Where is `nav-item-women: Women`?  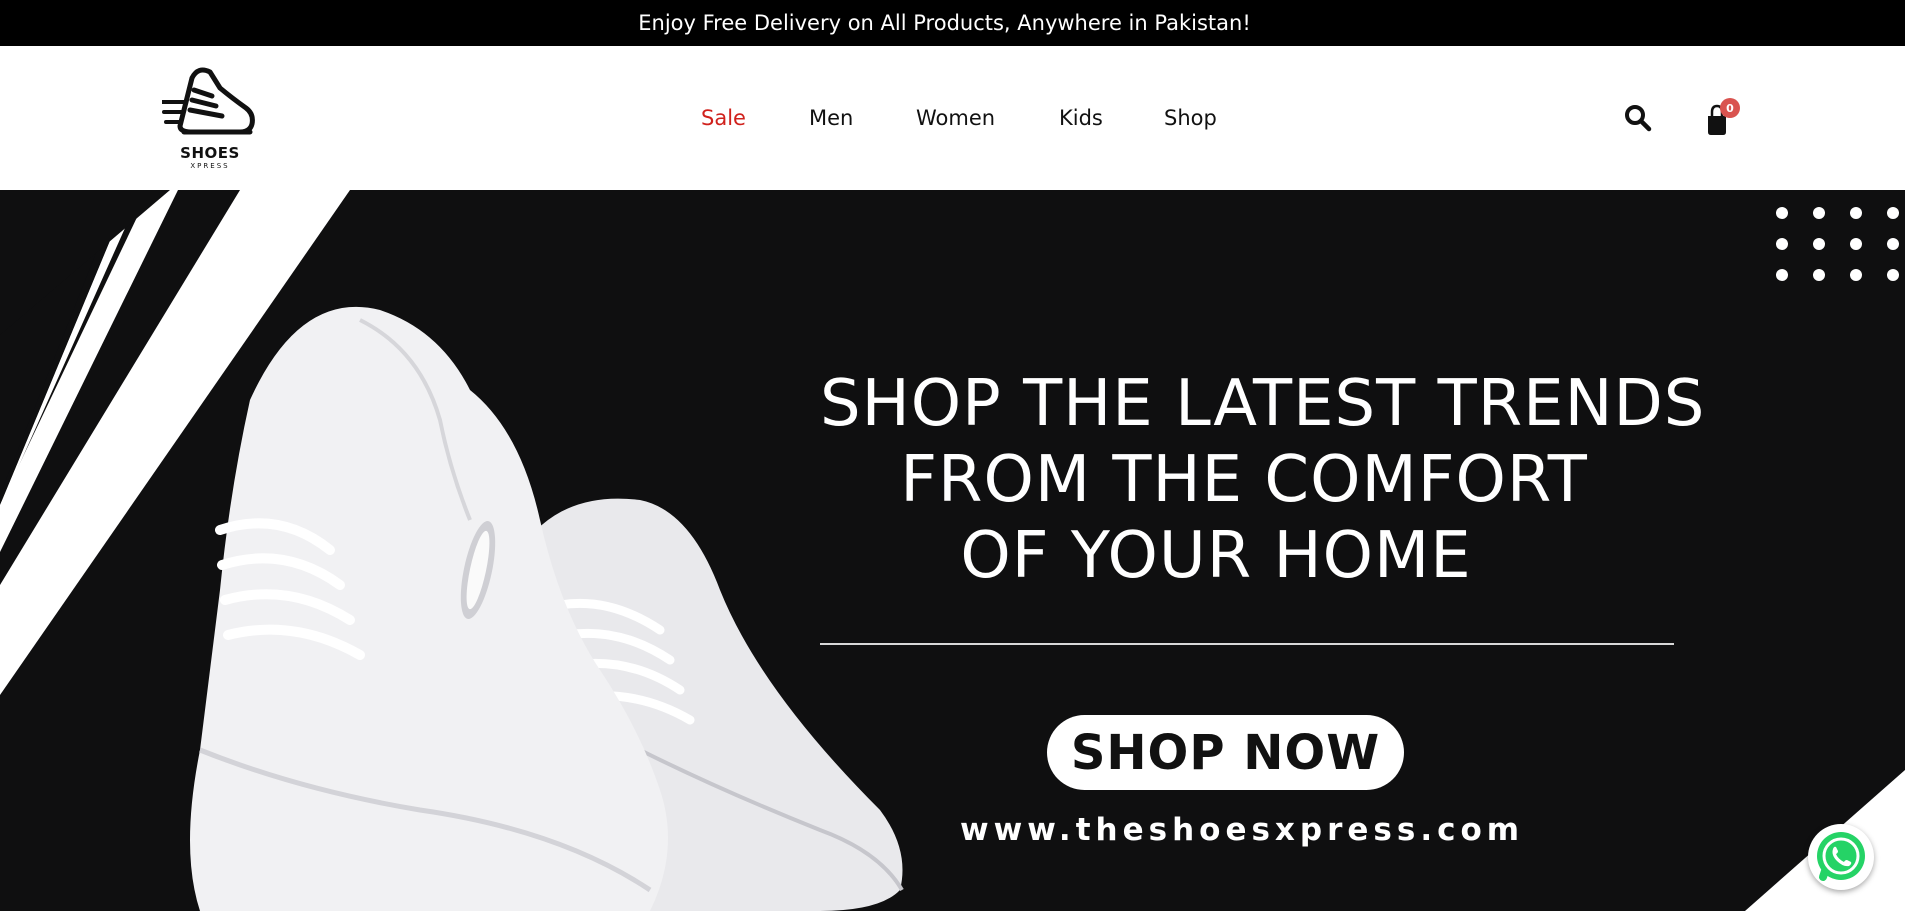
nav-item-women: Women is located at coordinates (955, 118).